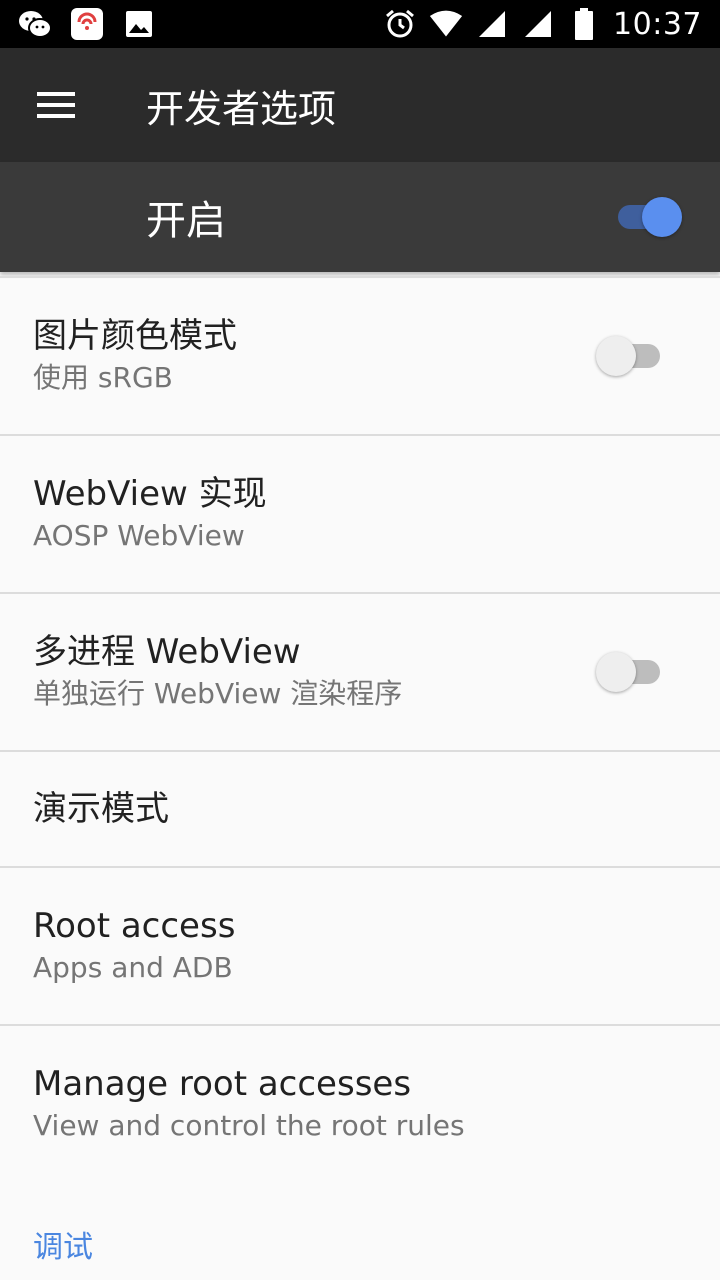  I want to click on multiprocess-webview-switch, so click(631, 672).